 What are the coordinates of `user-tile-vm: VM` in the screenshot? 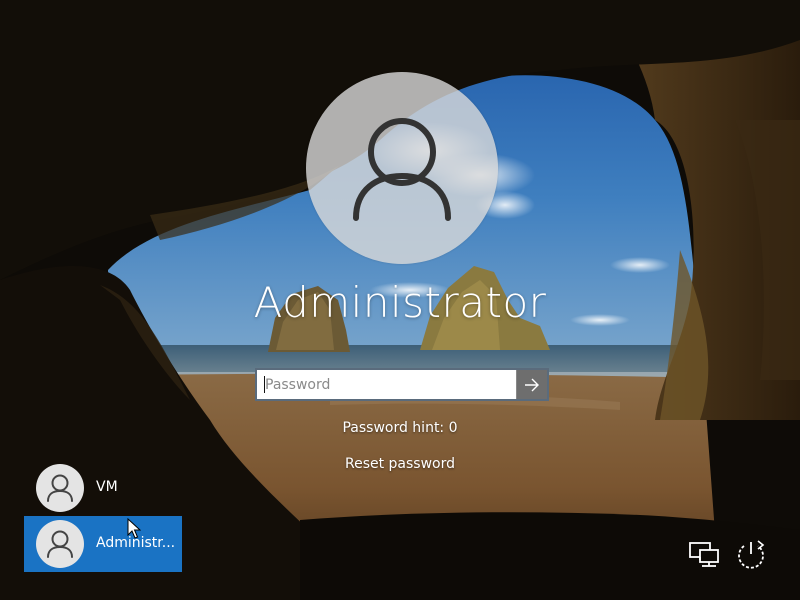 It's located at (103, 488).